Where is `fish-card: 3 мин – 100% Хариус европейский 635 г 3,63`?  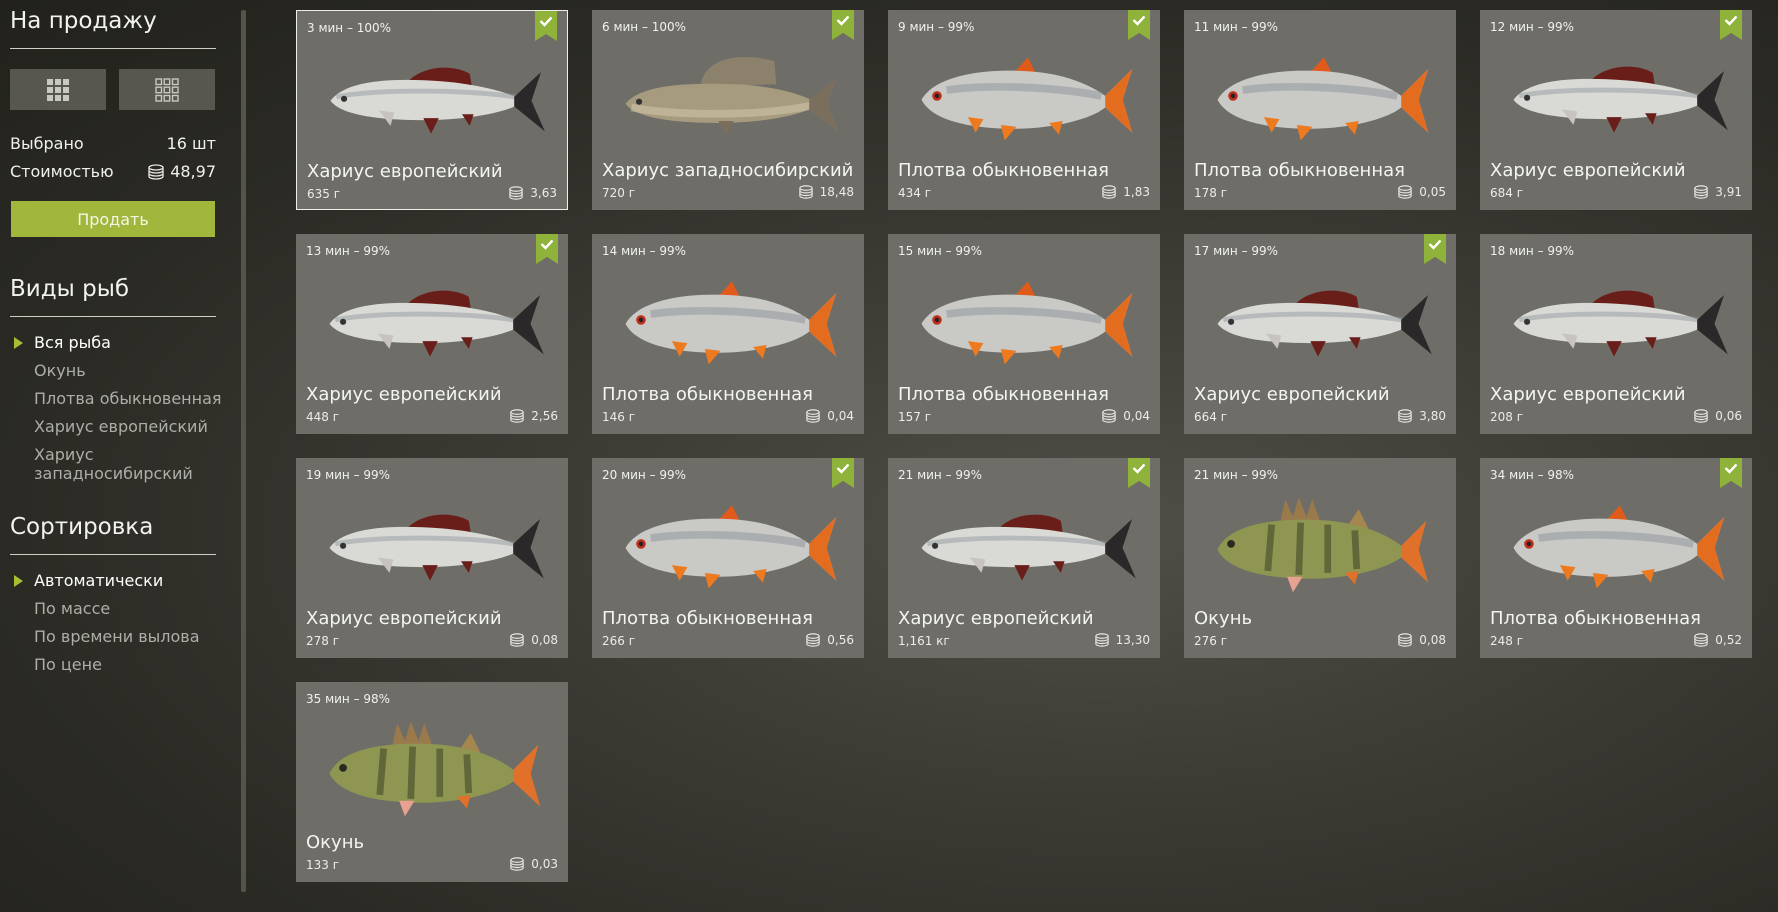 fish-card: 3 мин – 100% Хариус европейский 635 г 3,63 is located at coordinates (432, 110).